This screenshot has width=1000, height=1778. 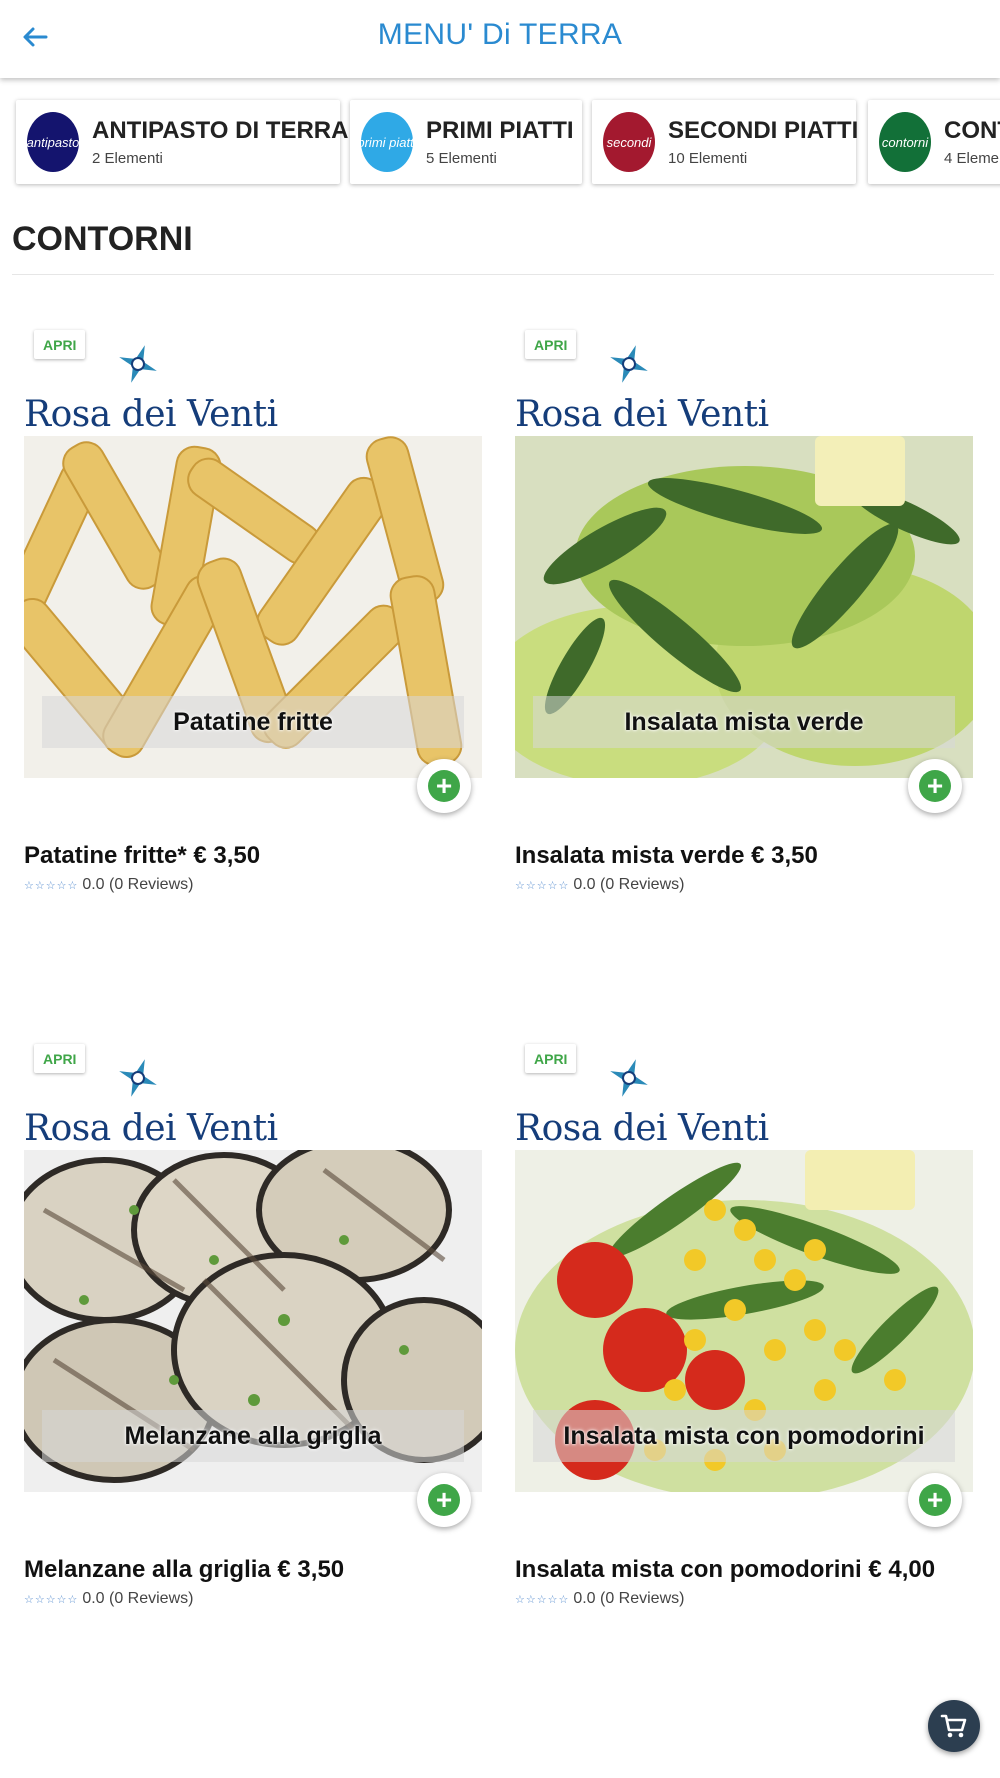 What do you see at coordinates (500, 130) in the screenshot?
I see `category-name: PRIMI PIATTI` at bounding box center [500, 130].